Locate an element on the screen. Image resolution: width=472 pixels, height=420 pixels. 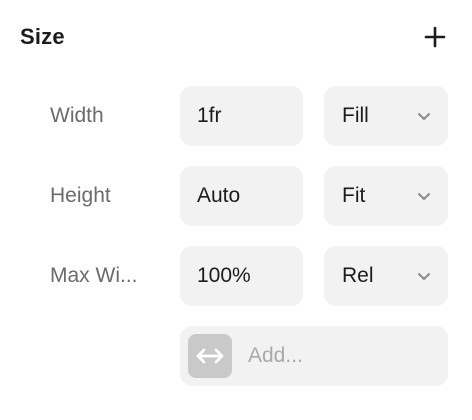
plus-icon is located at coordinates (435, 37).